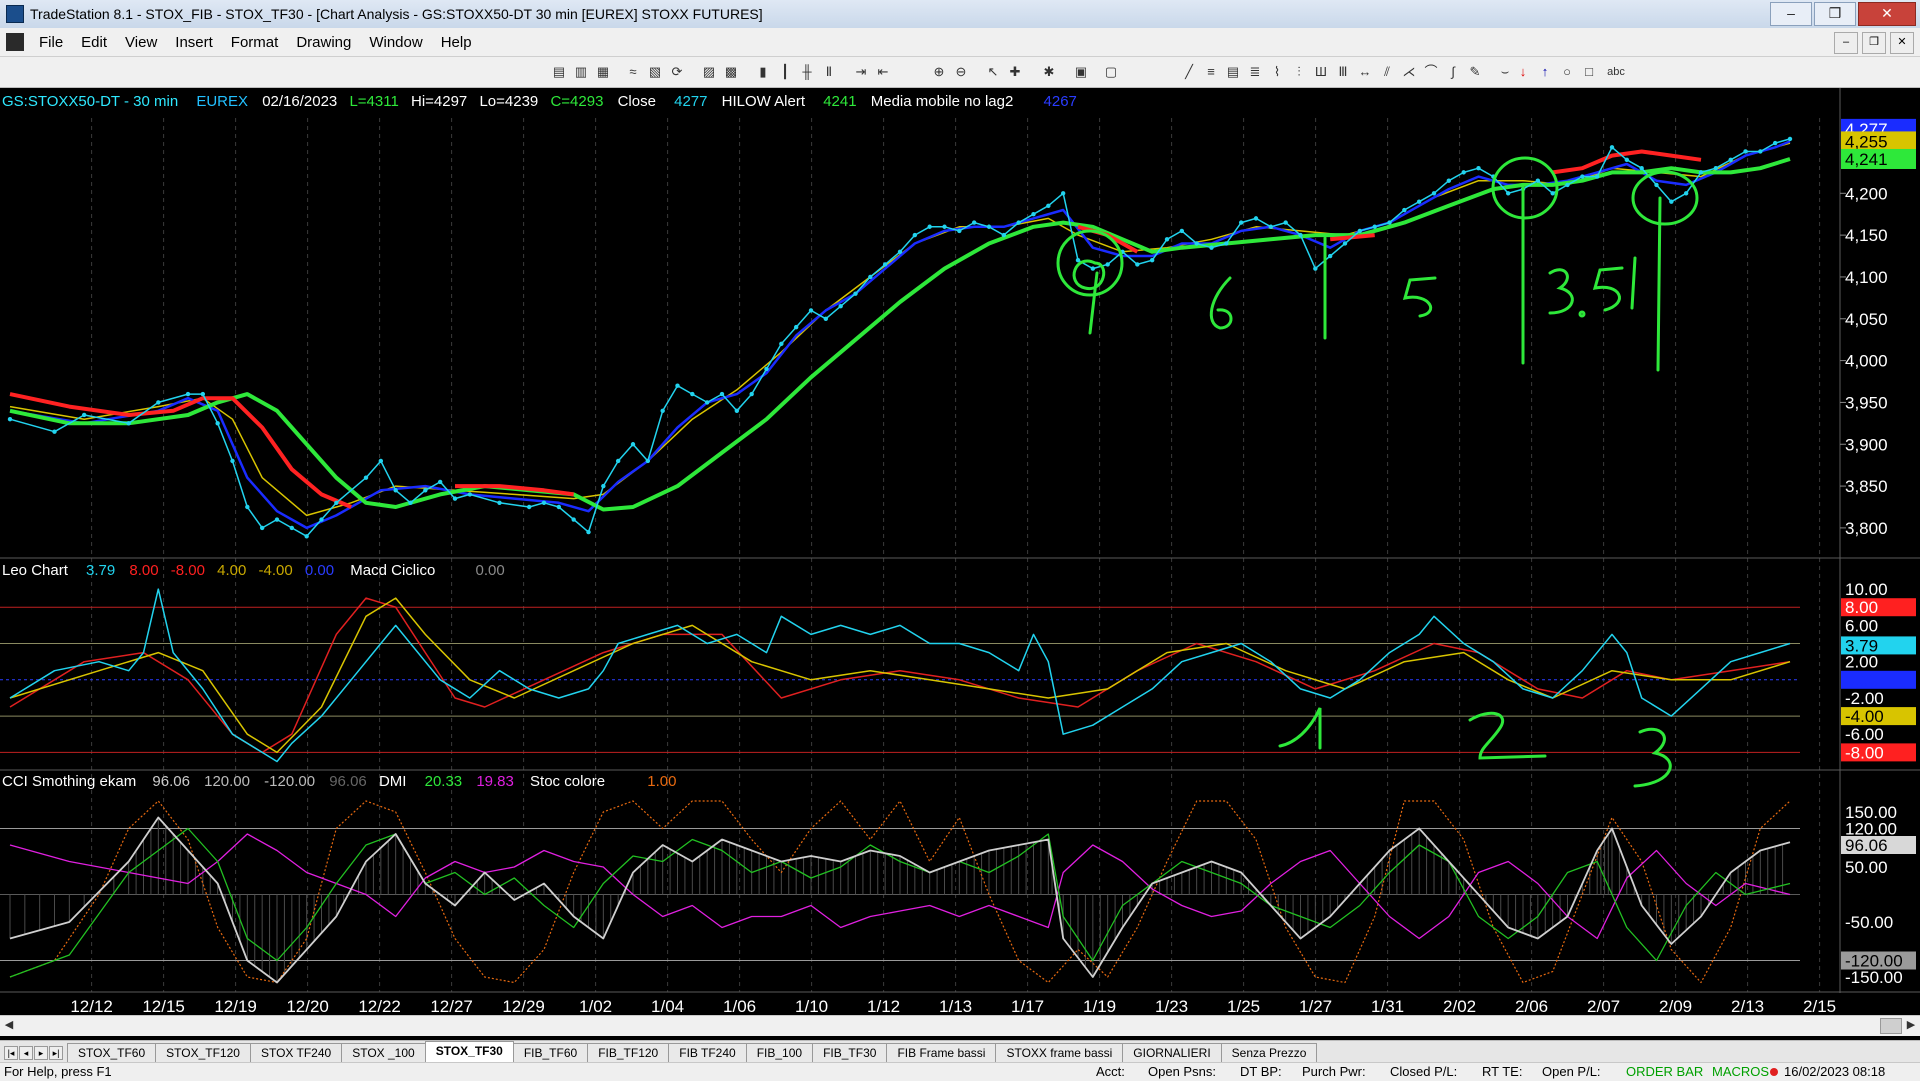 The height and width of the screenshot is (1081, 1920). What do you see at coordinates (296, 1052) in the screenshot?
I see `tab-stox-tf240: STOX TF240` at bounding box center [296, 1052].